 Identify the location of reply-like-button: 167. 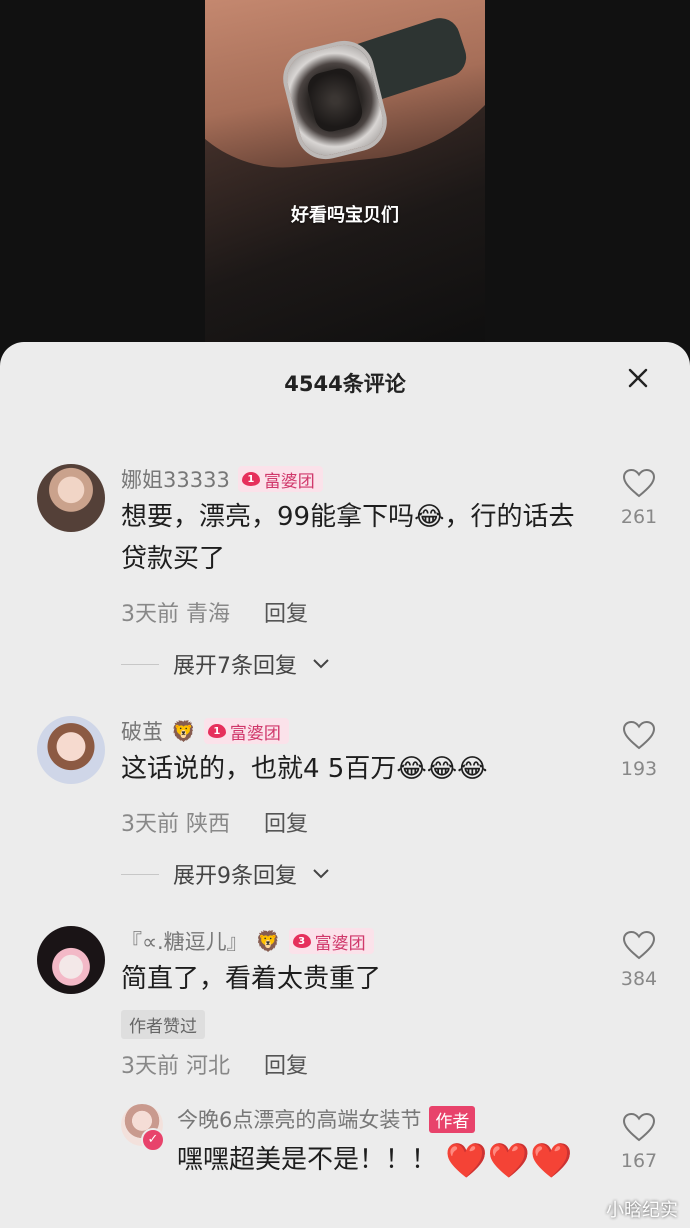
(639, 1142).